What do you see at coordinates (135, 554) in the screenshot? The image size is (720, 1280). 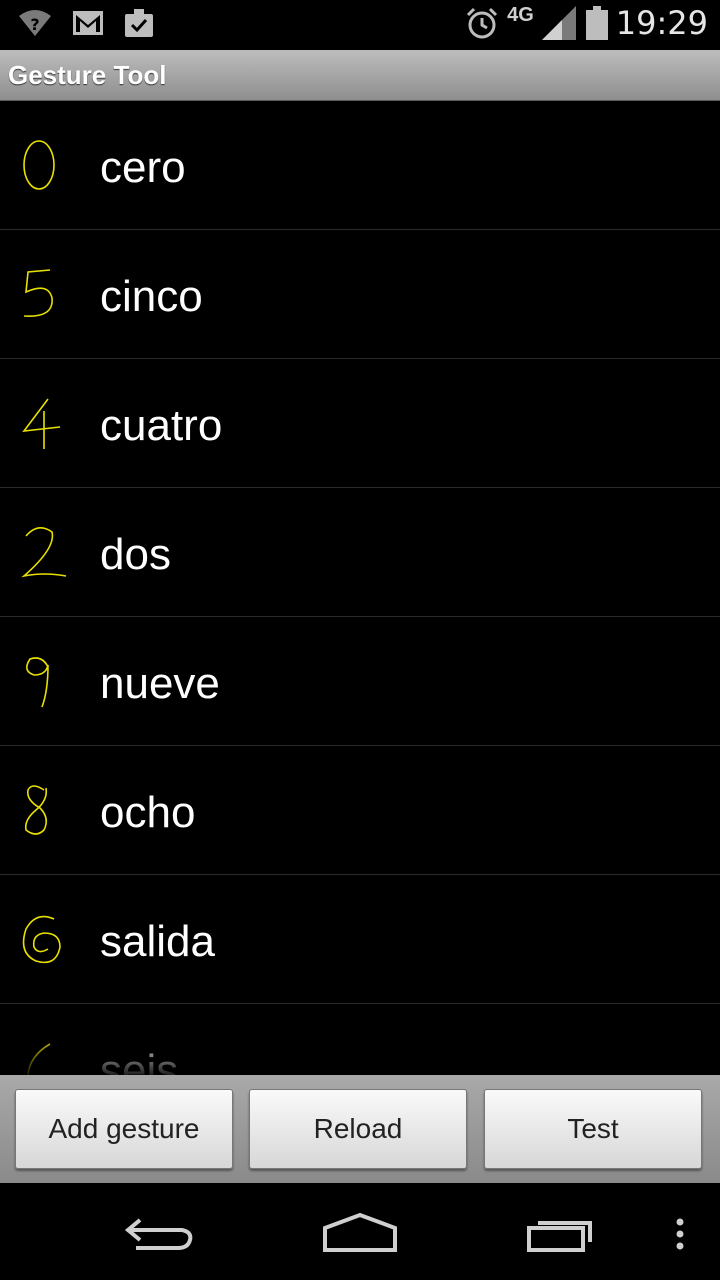 I see `gesture-label: dos` at bounding box center [135, 554].